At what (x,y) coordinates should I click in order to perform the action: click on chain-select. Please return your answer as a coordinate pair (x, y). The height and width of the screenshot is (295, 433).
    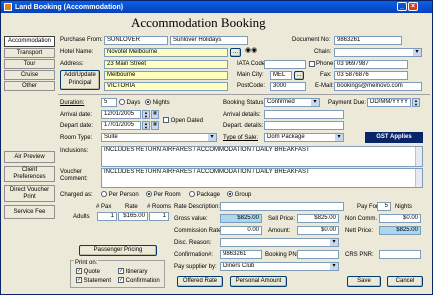
    Looking at the image, I should click on (378, 52).